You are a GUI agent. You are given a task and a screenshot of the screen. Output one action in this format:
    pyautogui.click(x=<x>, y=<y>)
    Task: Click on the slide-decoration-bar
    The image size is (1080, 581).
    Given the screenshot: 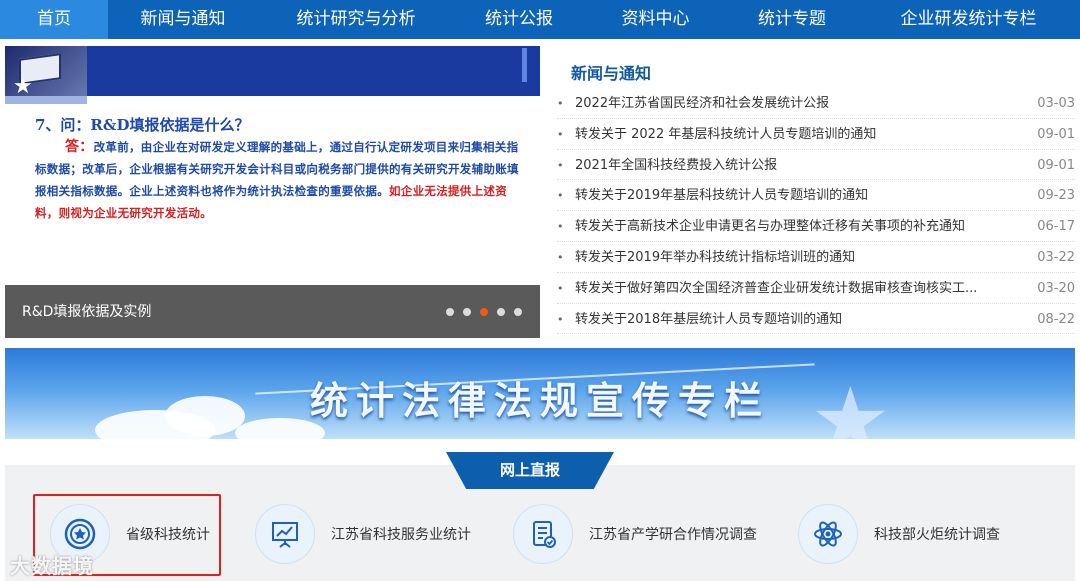 What is the action you would take?
    pyautogui.click(x=524, y=65)
    